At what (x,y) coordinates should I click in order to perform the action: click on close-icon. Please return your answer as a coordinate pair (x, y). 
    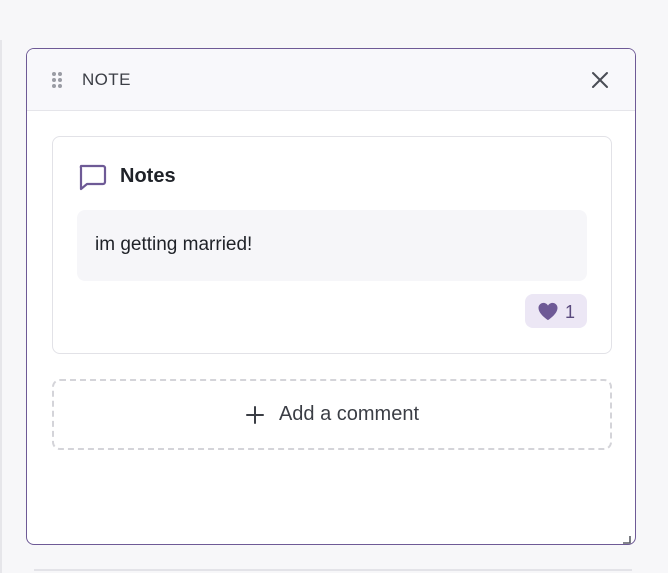
    Looking at the image, I should click on (600, 80).